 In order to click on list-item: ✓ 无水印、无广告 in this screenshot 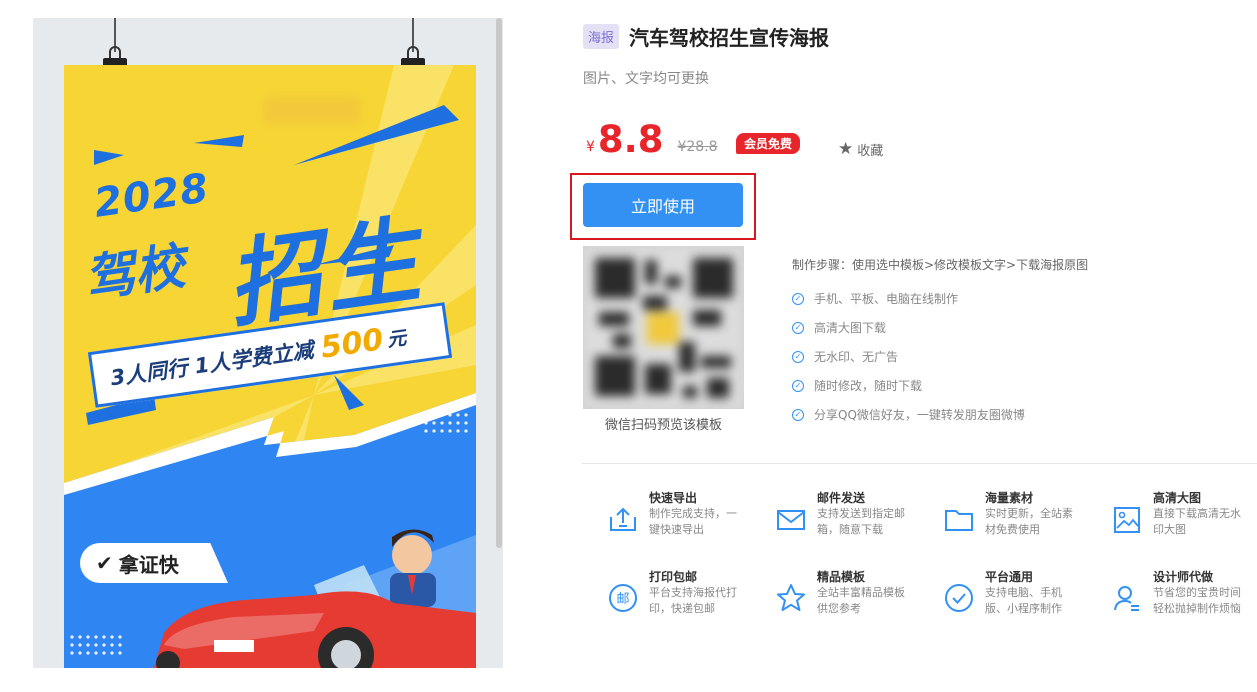, I will do `click(908, 356)`.